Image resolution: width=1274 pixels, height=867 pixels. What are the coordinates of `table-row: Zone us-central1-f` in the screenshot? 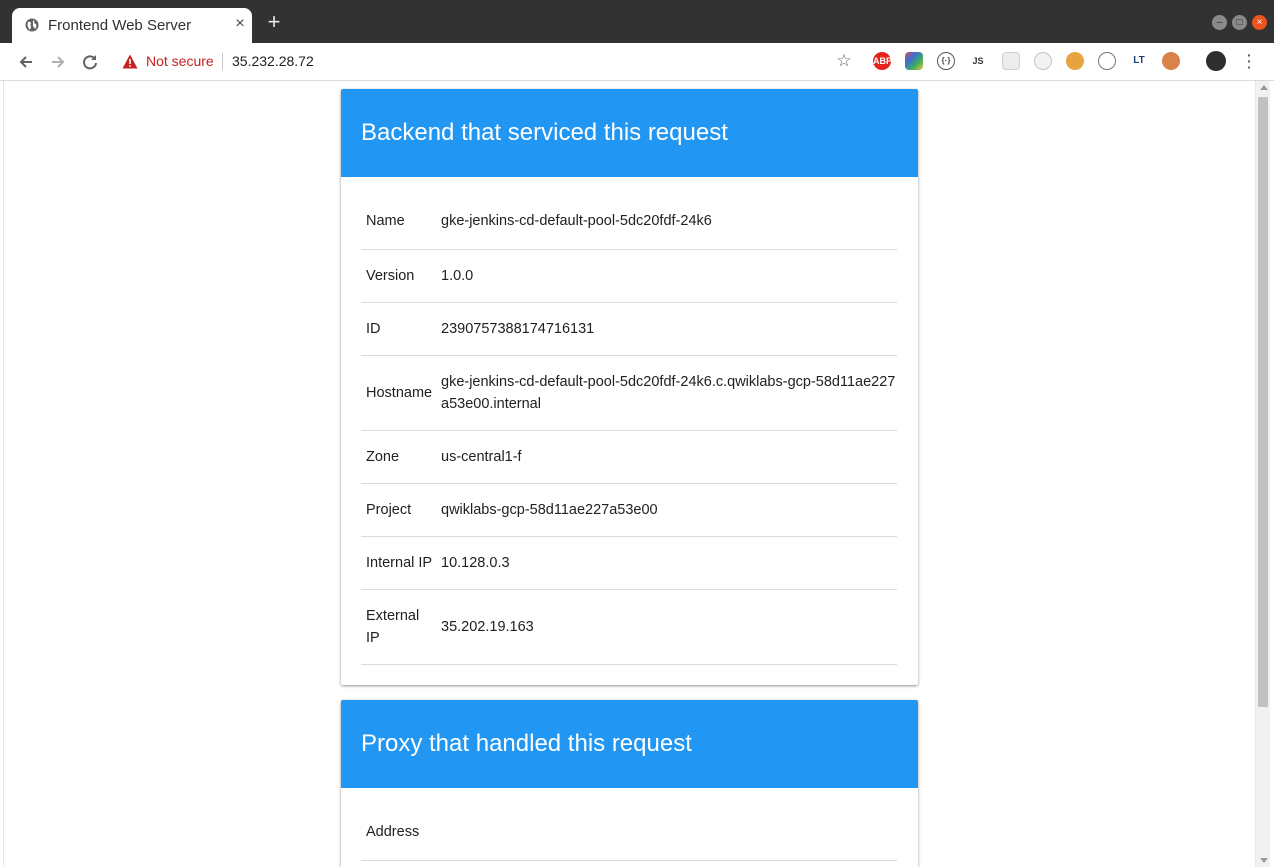 It's located at (629, 457).